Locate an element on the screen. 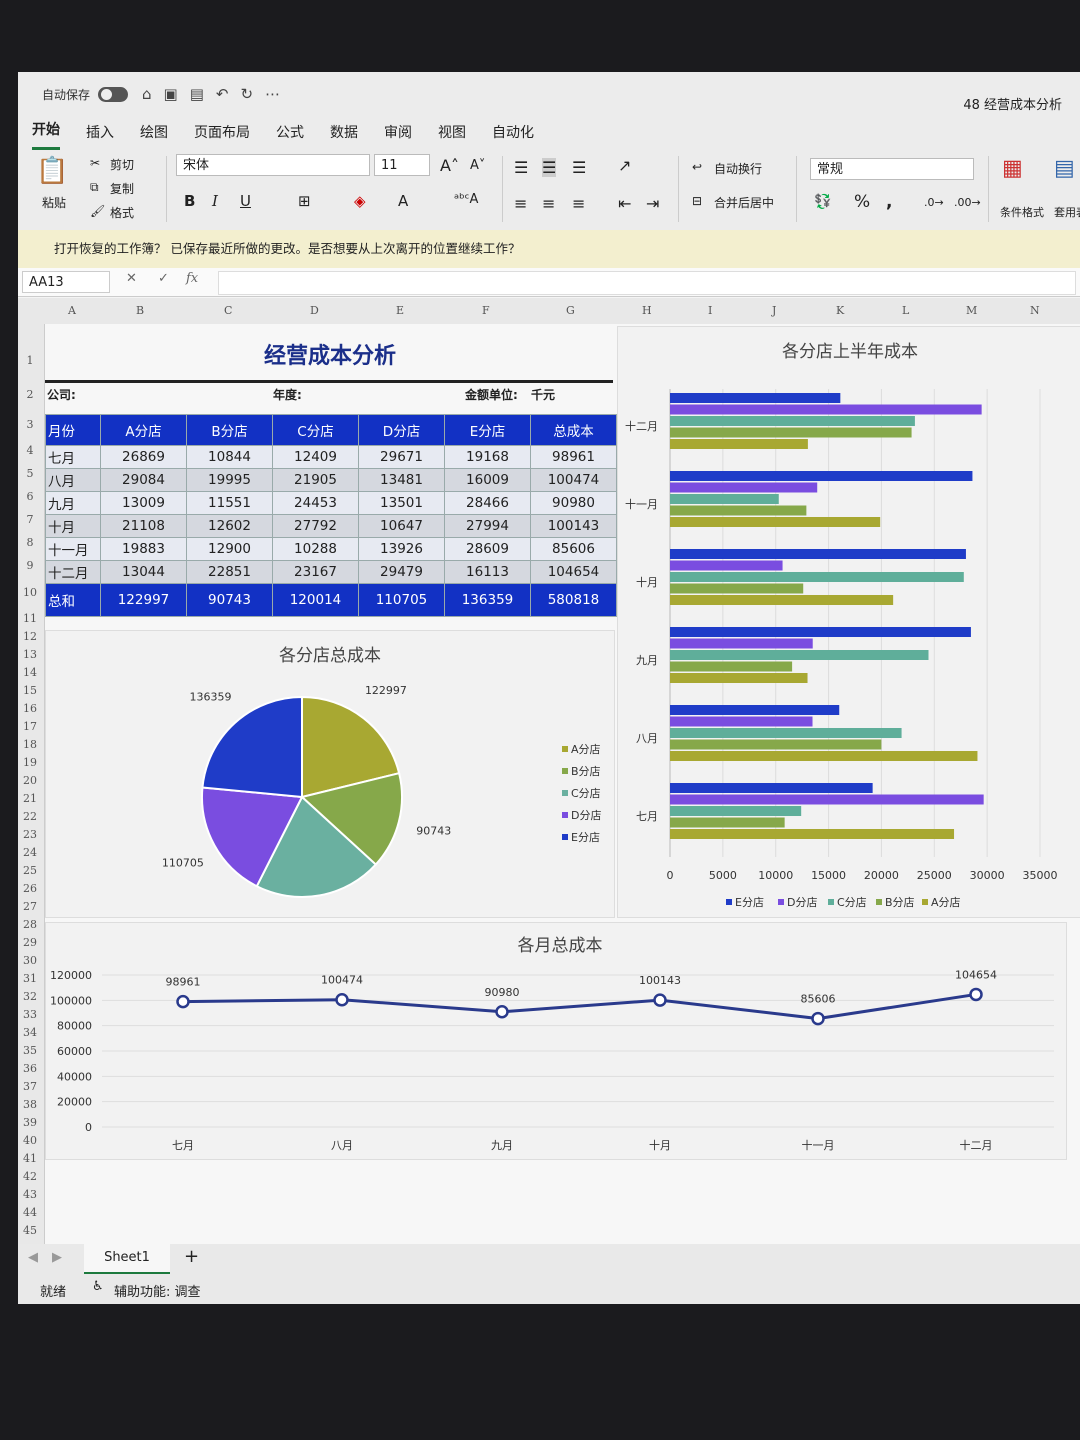 This screenshot has width=1080, height=1440. row-header: 45 is located at coordinates (30, 1230).